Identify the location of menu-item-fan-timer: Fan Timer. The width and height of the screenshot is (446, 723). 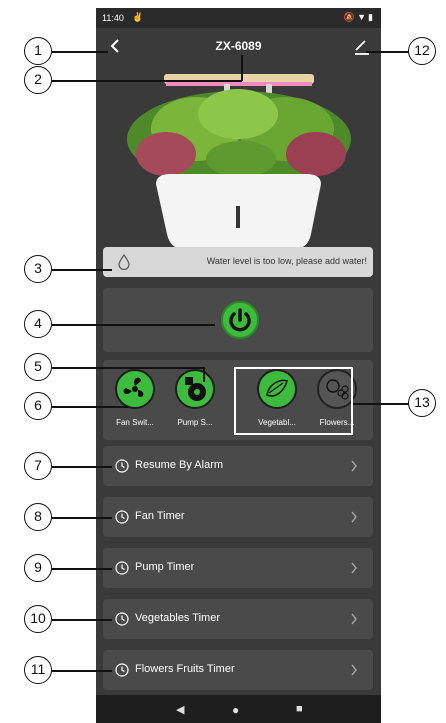
(238, 517).